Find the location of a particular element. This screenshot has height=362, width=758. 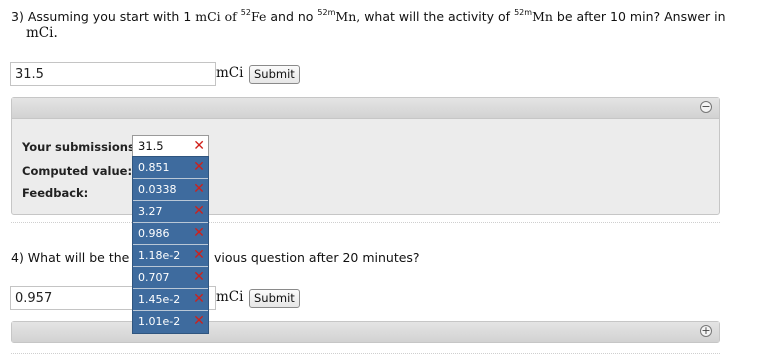

dropdown-option: 1.01e-2 ✕ is located at coordinates (170, 322).